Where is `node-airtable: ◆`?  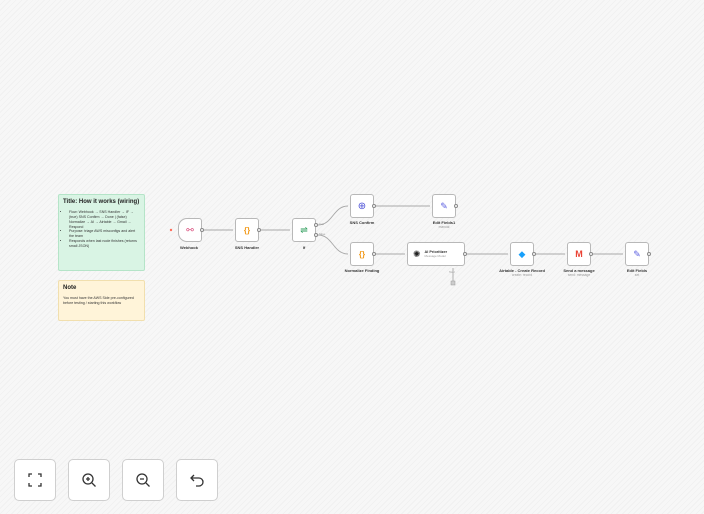
node-airtable: ◆ is located at coordinates (522, 254).